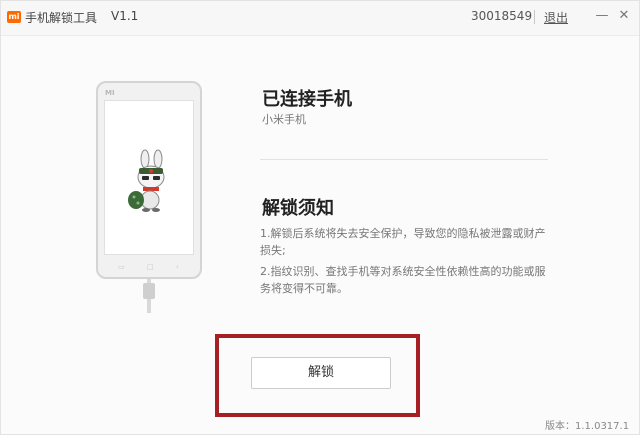 Image resolution: width=640 pixels, height=435 pixels. What do you see at coordinates (149, 291) in the screenshot?
I see `usb-plug-icon` at bounding box center [149, 291].